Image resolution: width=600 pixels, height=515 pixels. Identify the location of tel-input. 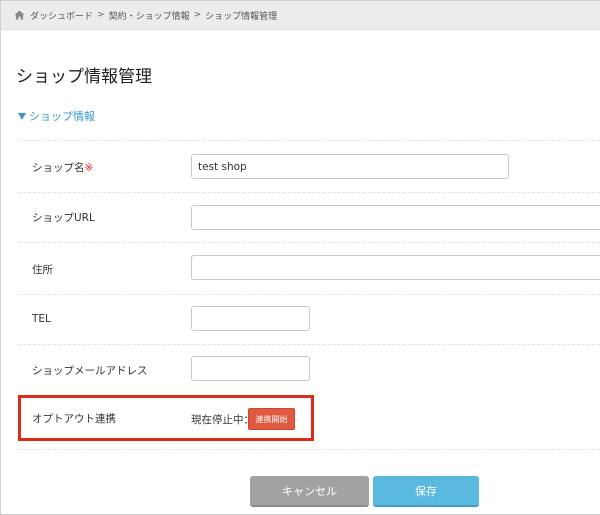
(250, 318).